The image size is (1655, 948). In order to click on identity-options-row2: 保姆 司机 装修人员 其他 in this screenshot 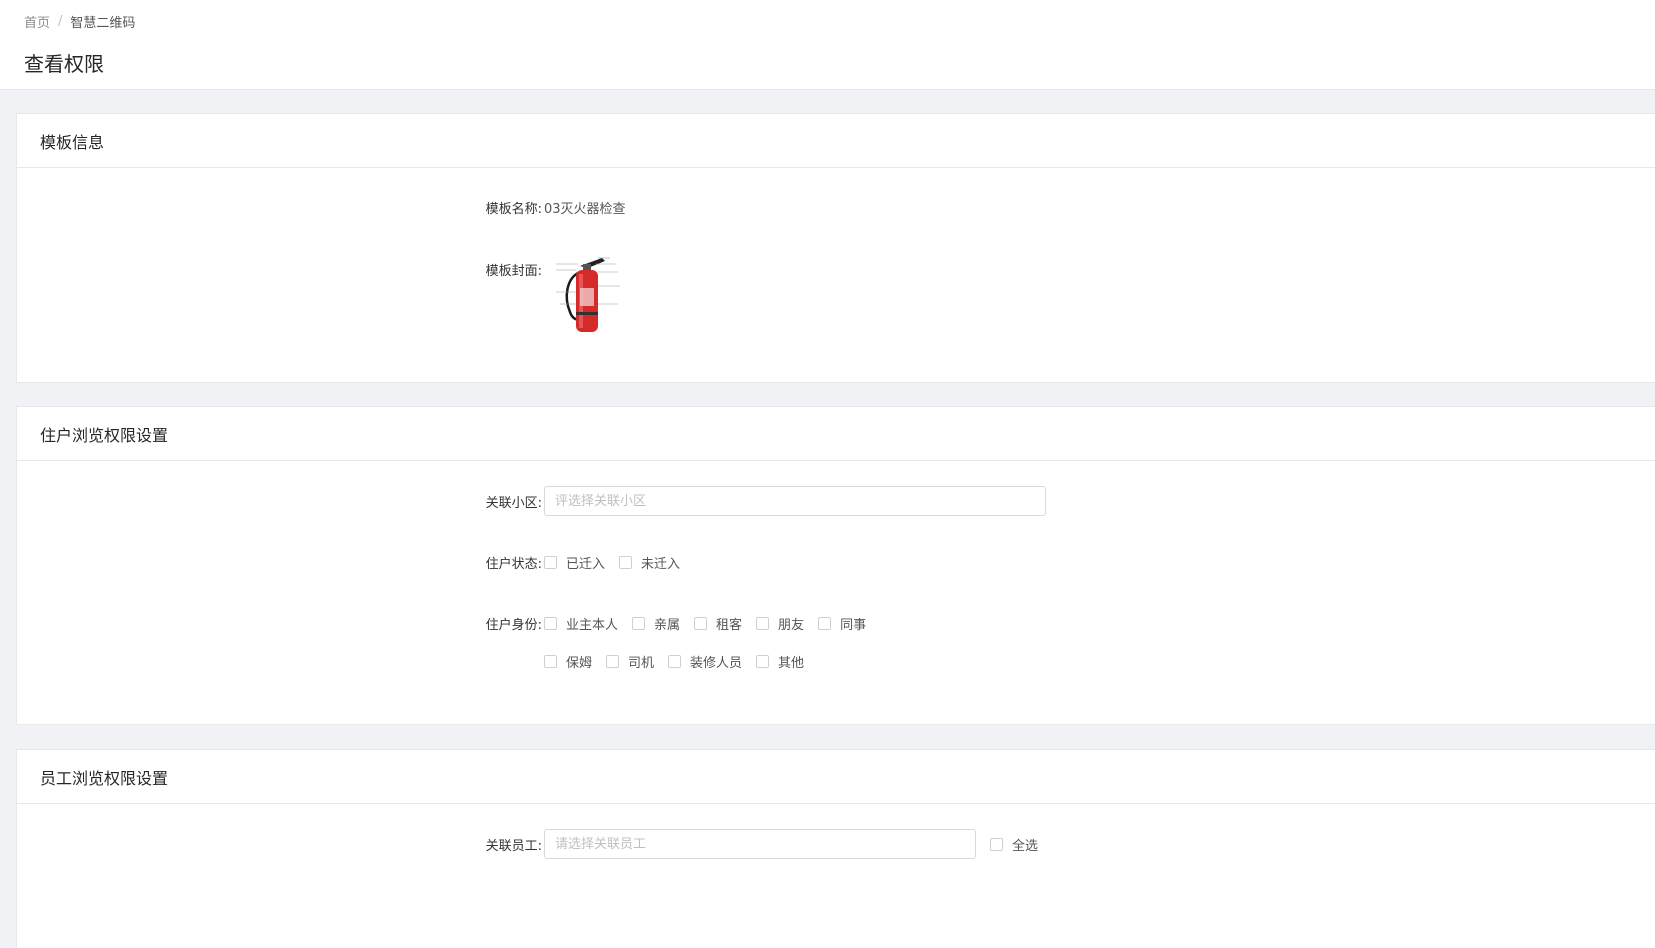, I will do `click(681, 661)`.